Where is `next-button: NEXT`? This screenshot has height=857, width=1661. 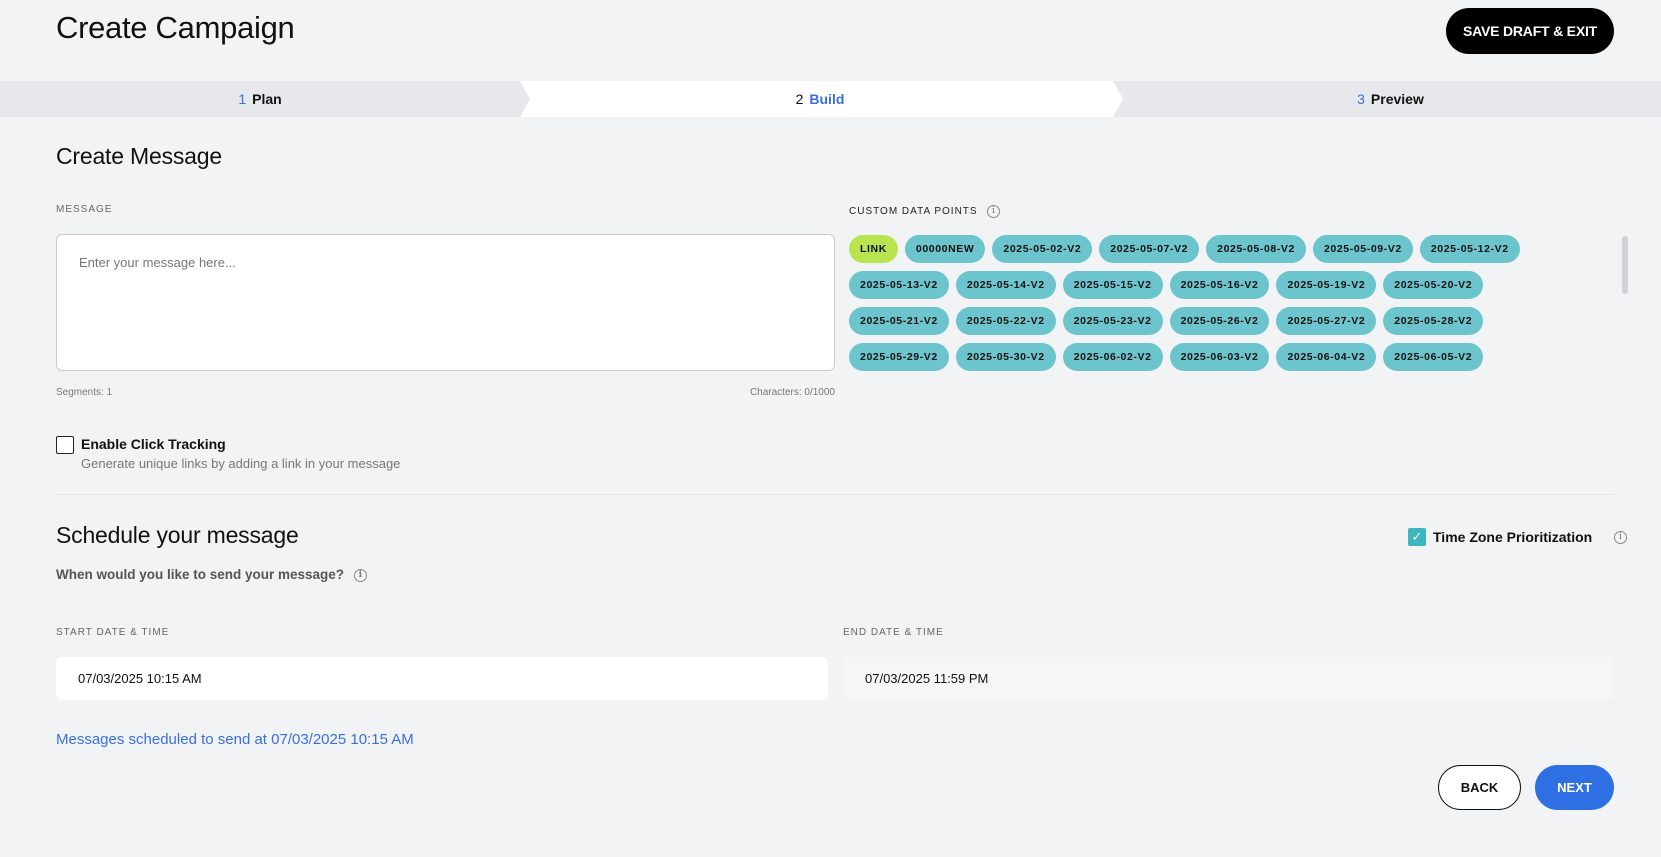 next-button: NEXT is located at coordinates (1574, 787).